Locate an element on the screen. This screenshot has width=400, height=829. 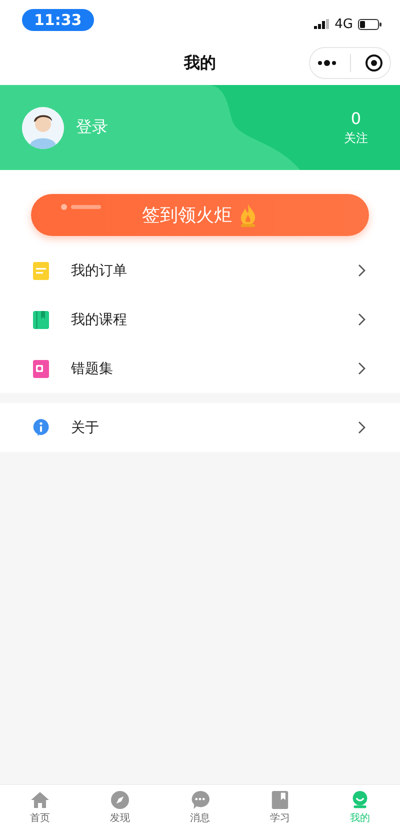
flame-icon is located at coordinates (248, 215).